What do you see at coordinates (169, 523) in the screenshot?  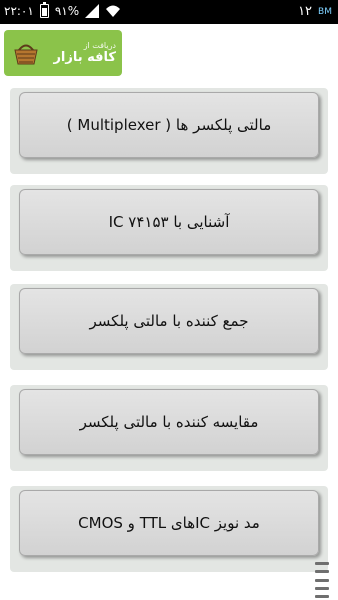 I see `menu-button-noise-margin: مد نویز ICهای TTL و CMOS` at bounding box center [169, 523].